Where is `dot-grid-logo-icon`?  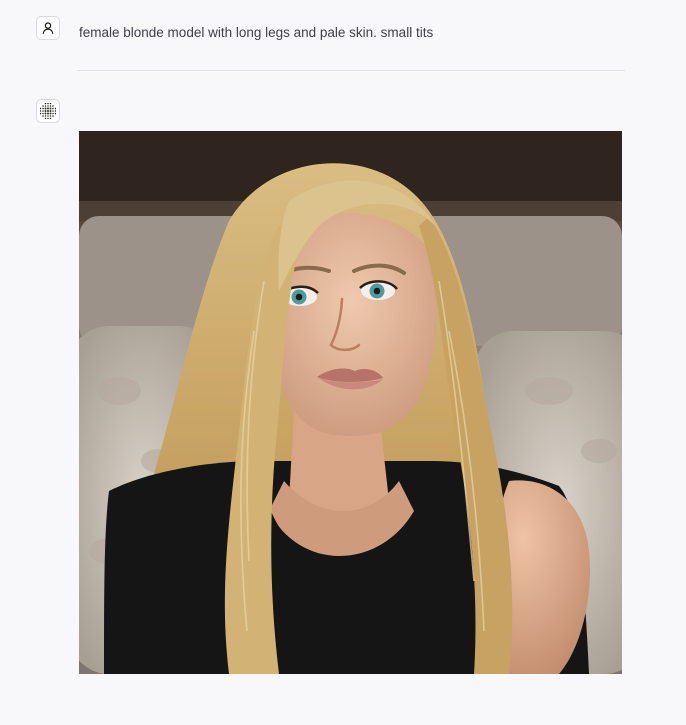
dot-grid-logo-icon is located at coordinates (48, 111).